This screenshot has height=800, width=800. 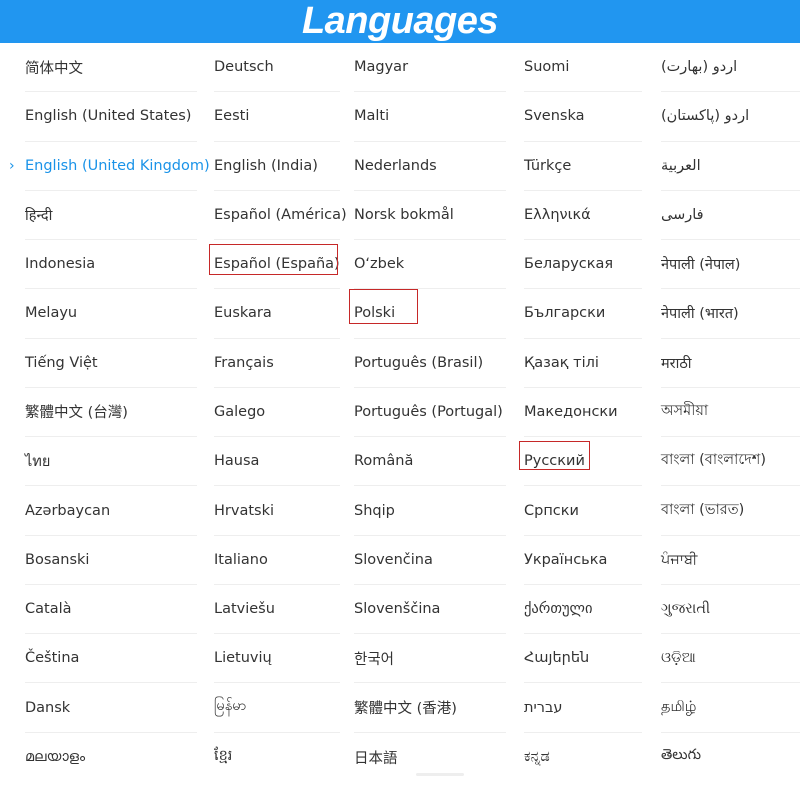 What do you see at coordinates (430, 265) in the screenshot?
I see `language-item: O‘zbek` at bounding box center [430, 265].